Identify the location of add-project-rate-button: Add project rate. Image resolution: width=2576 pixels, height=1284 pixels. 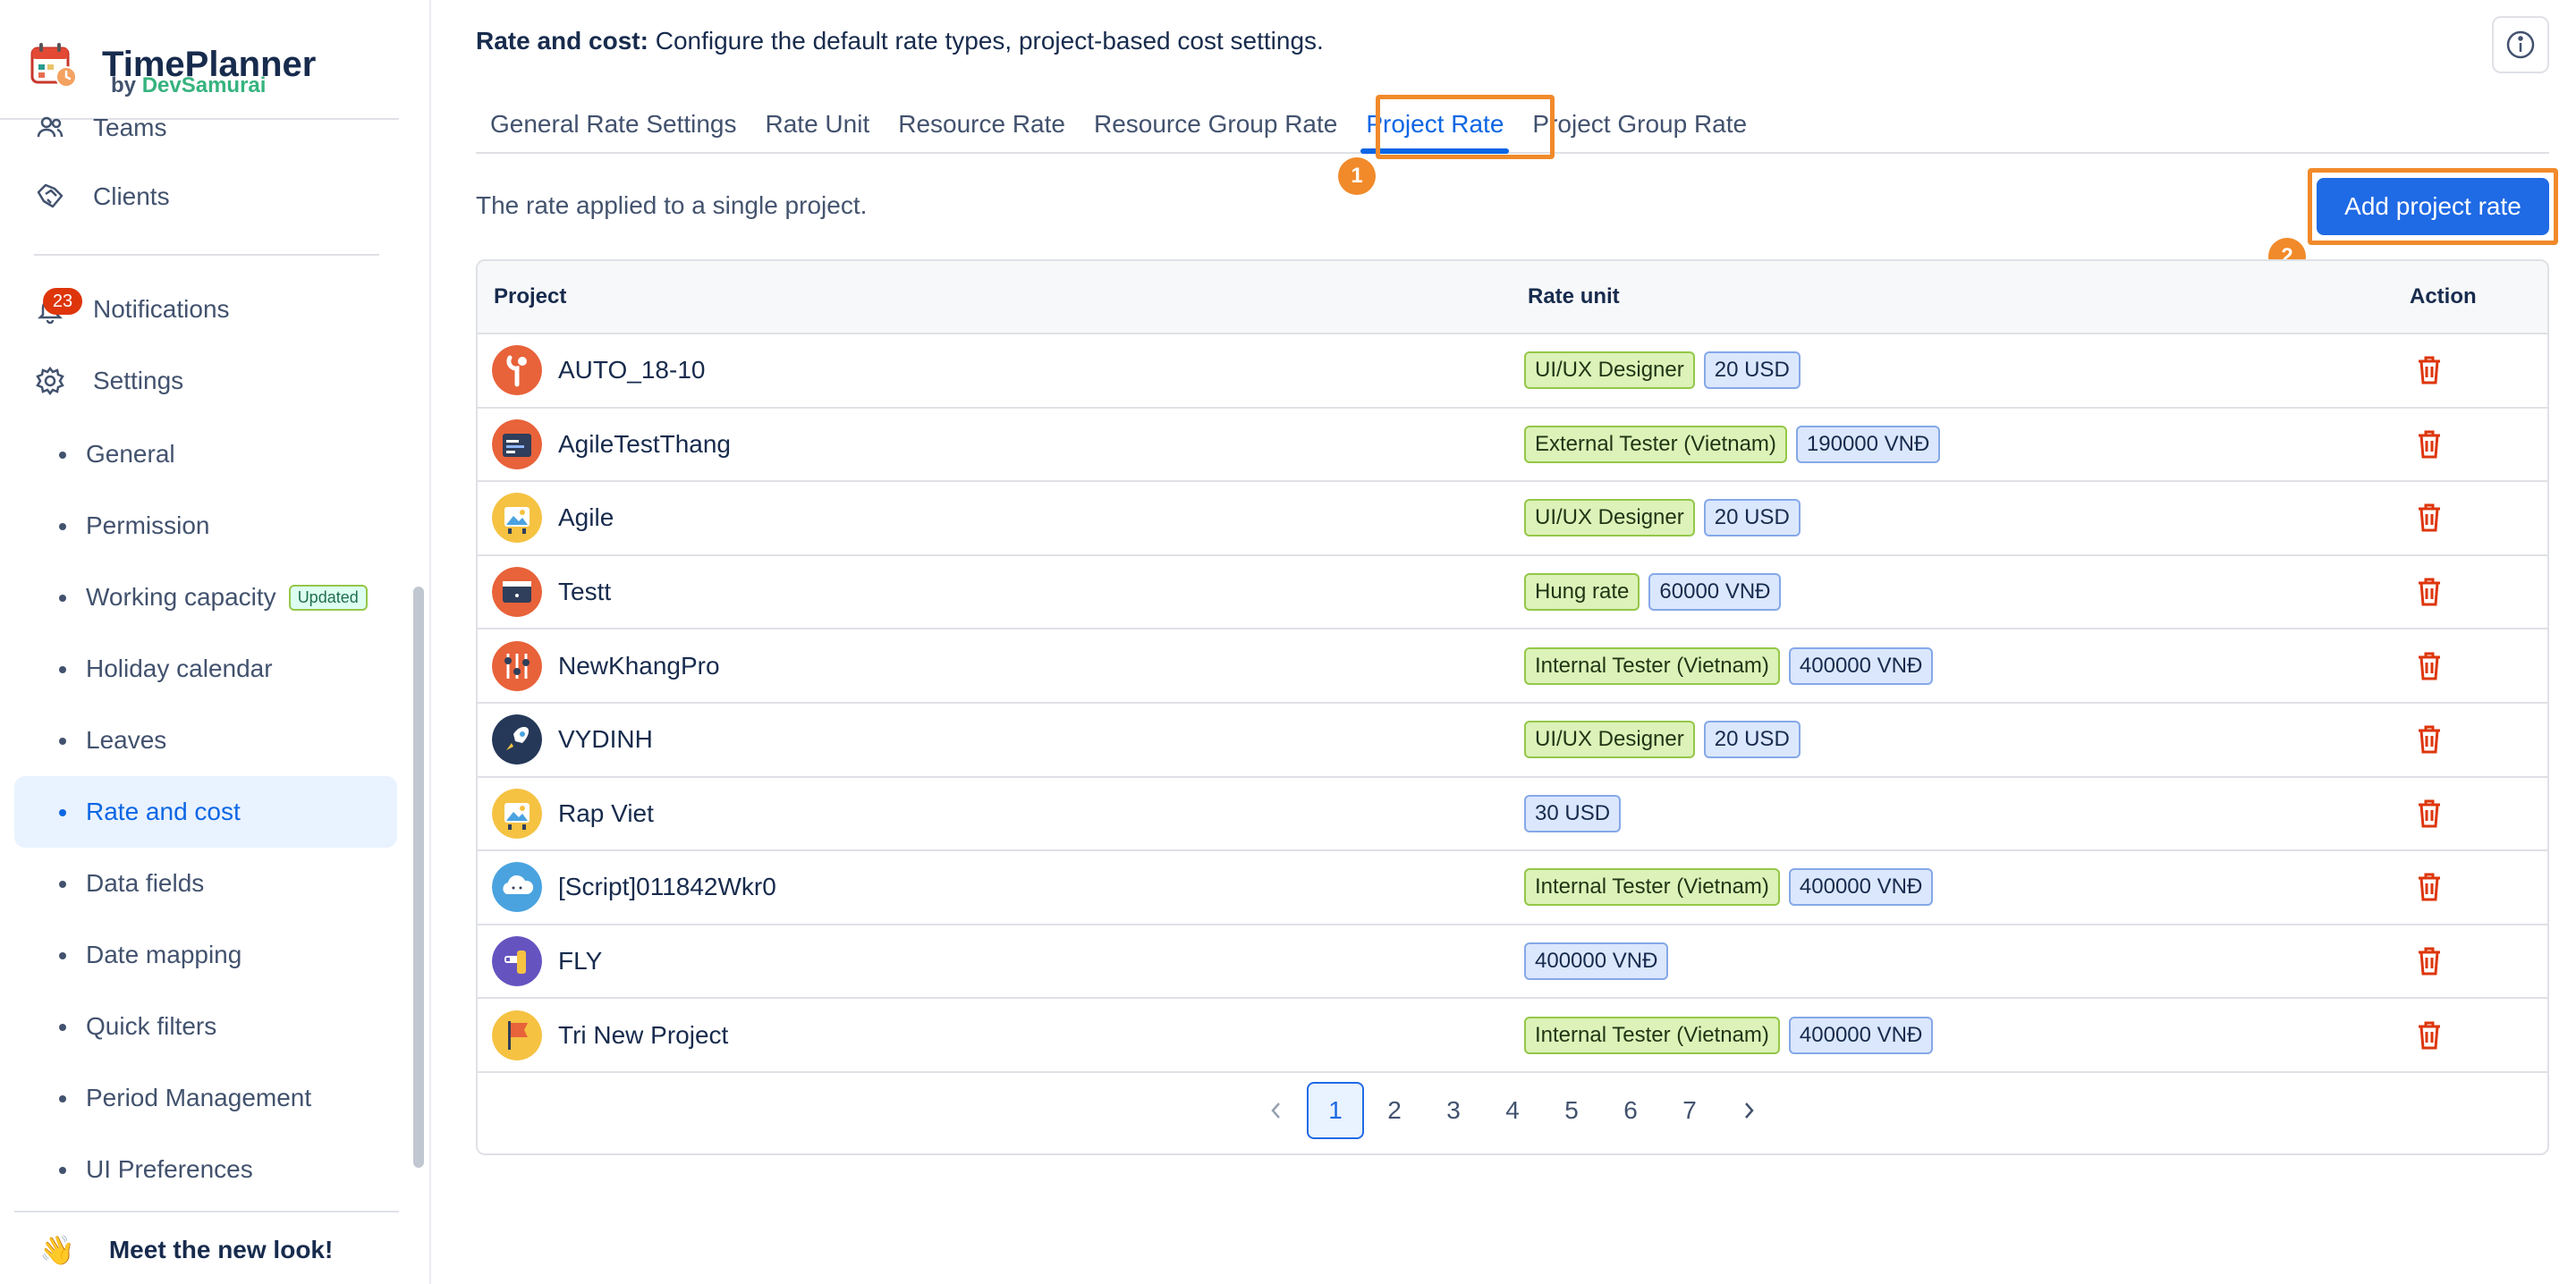
(2433, 207).